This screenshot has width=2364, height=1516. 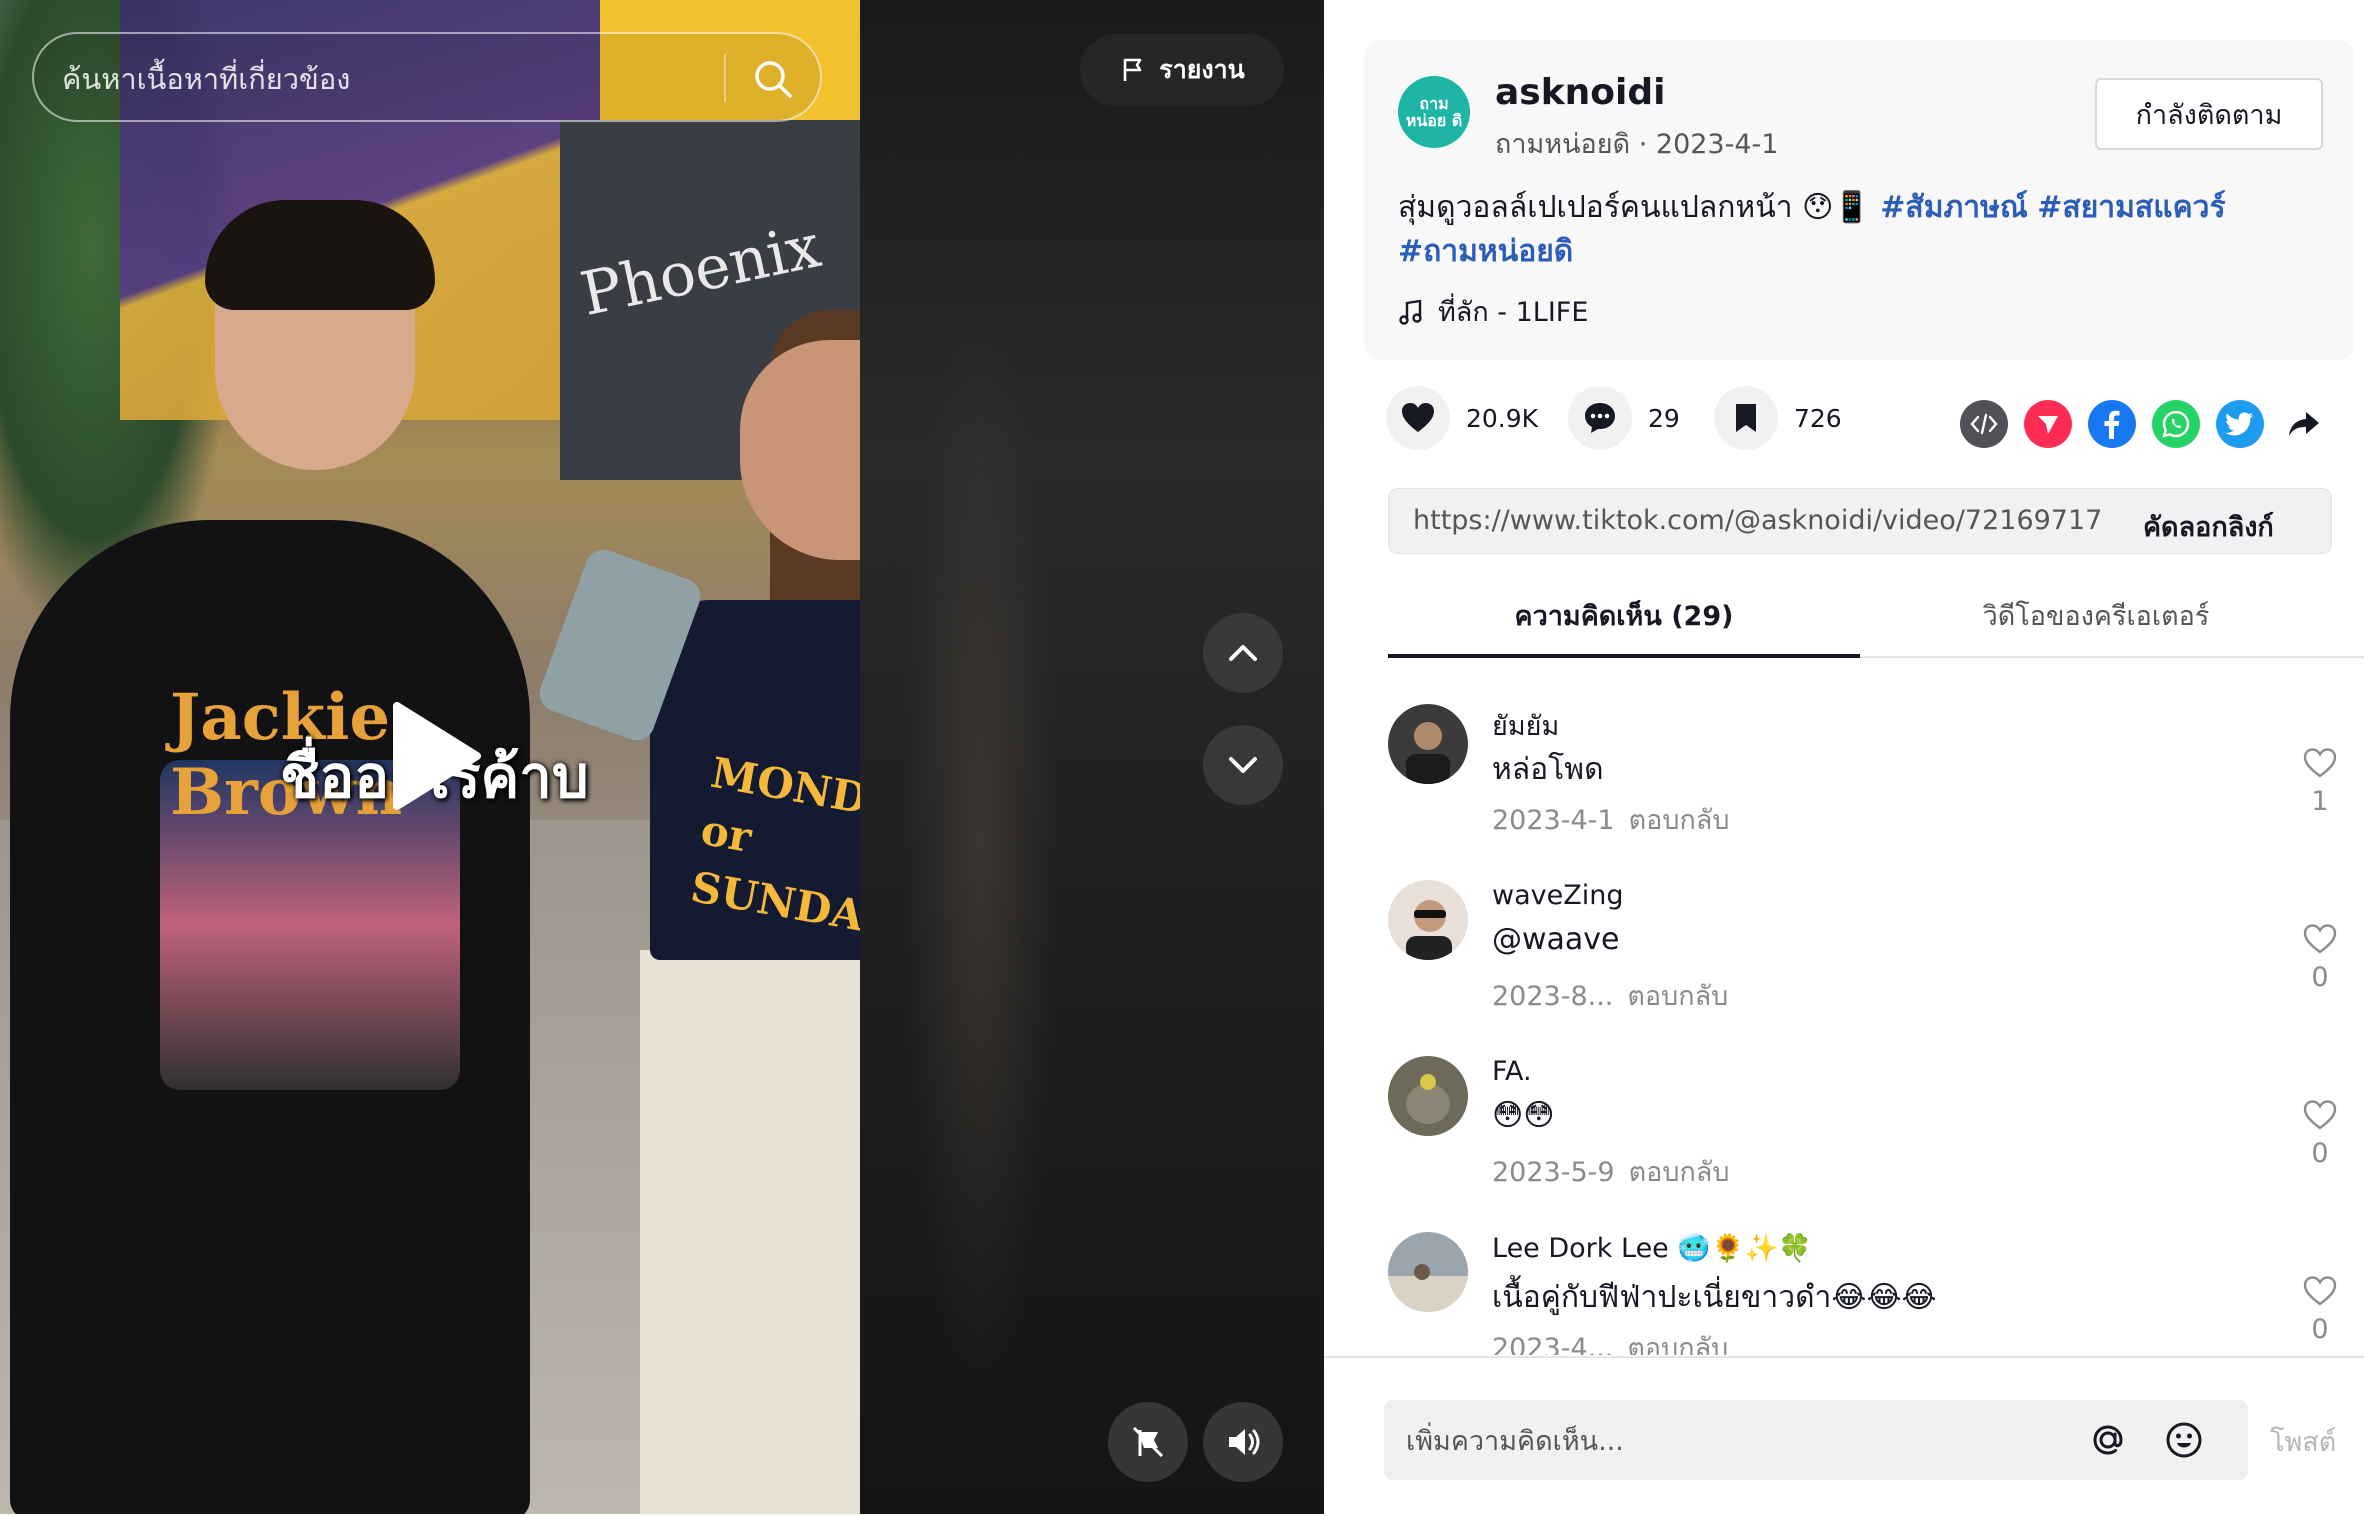 I want to click on flag-icon, so click(x=1132, y=69).